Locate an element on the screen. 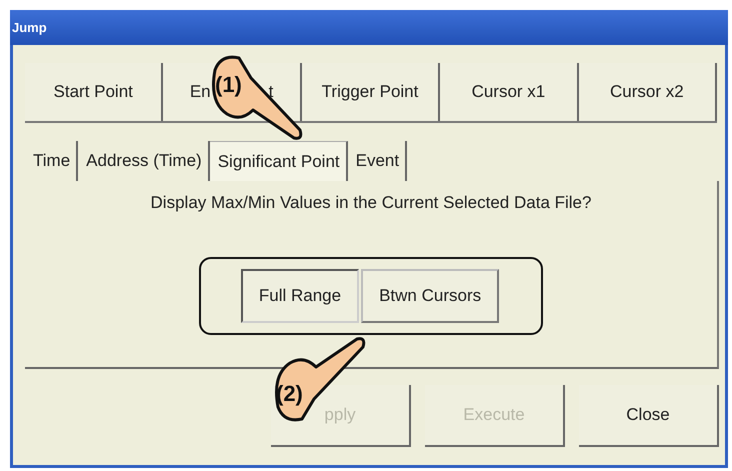 This screenshot has width=732, height=471. action-button: Close is located at coordinates (649, 416).